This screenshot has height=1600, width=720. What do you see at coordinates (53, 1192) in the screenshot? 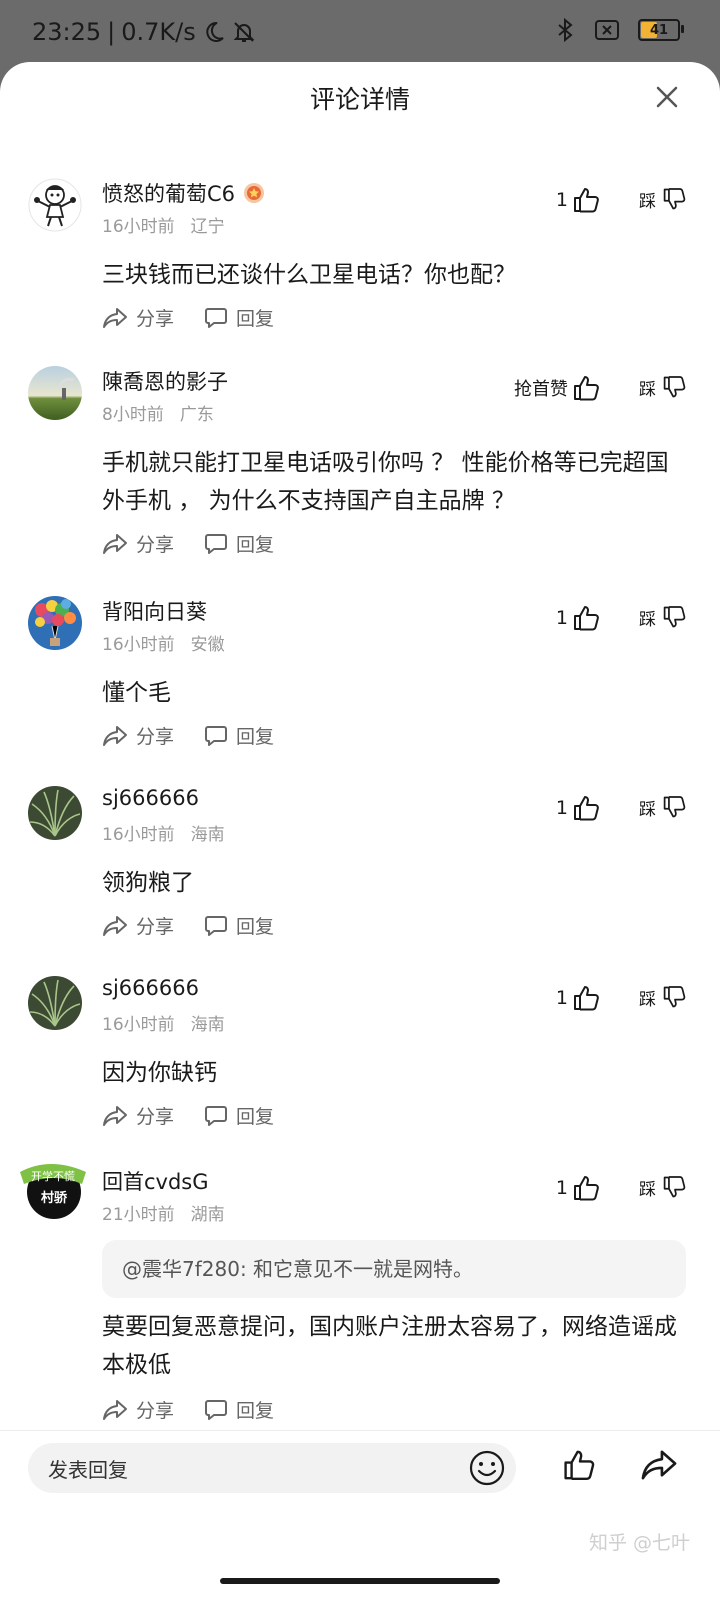
I see `avatar: 开学不慌 村骄` at bounding box center [53, 1192].